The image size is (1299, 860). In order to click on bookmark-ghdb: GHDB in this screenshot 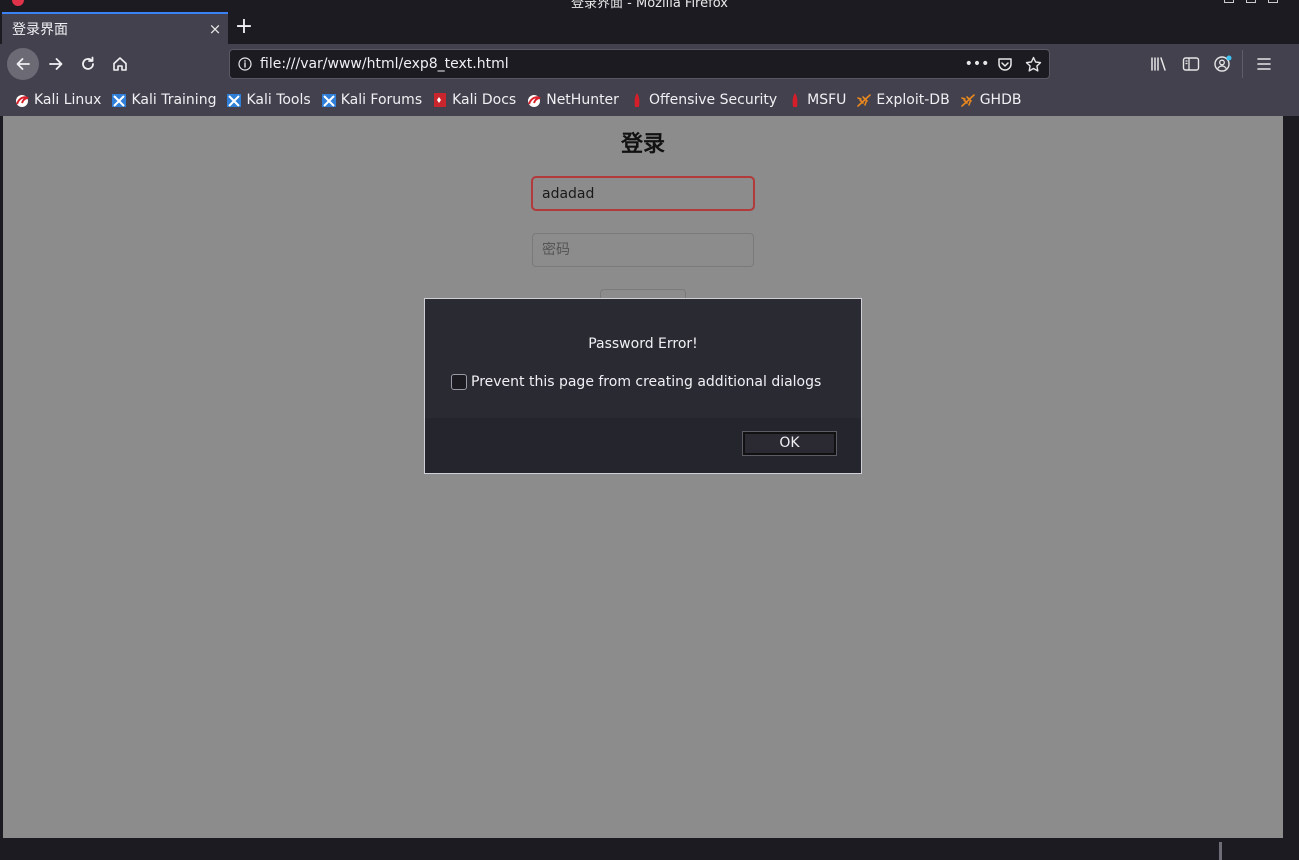, I will do `click(990, 100)`.